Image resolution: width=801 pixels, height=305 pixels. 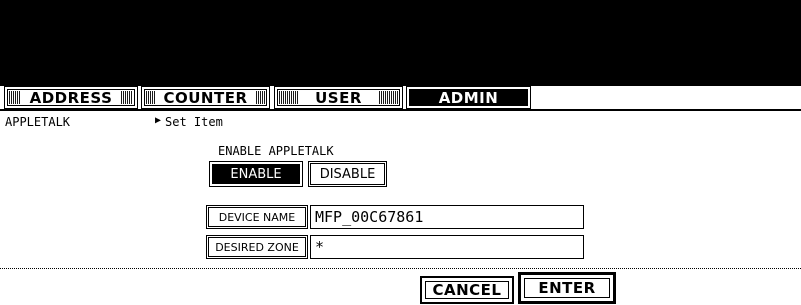 I want to click on device-name-label: DEVICE NAME, so click(x=257, y=217).